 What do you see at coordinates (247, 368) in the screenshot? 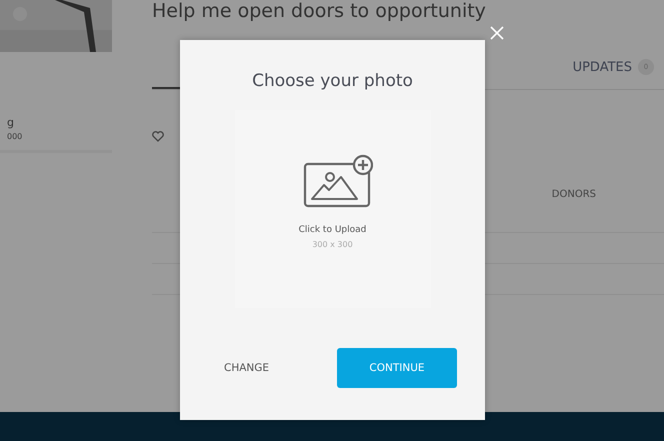
I see `change-button: CHANGE` at bounding box center [247, 368].